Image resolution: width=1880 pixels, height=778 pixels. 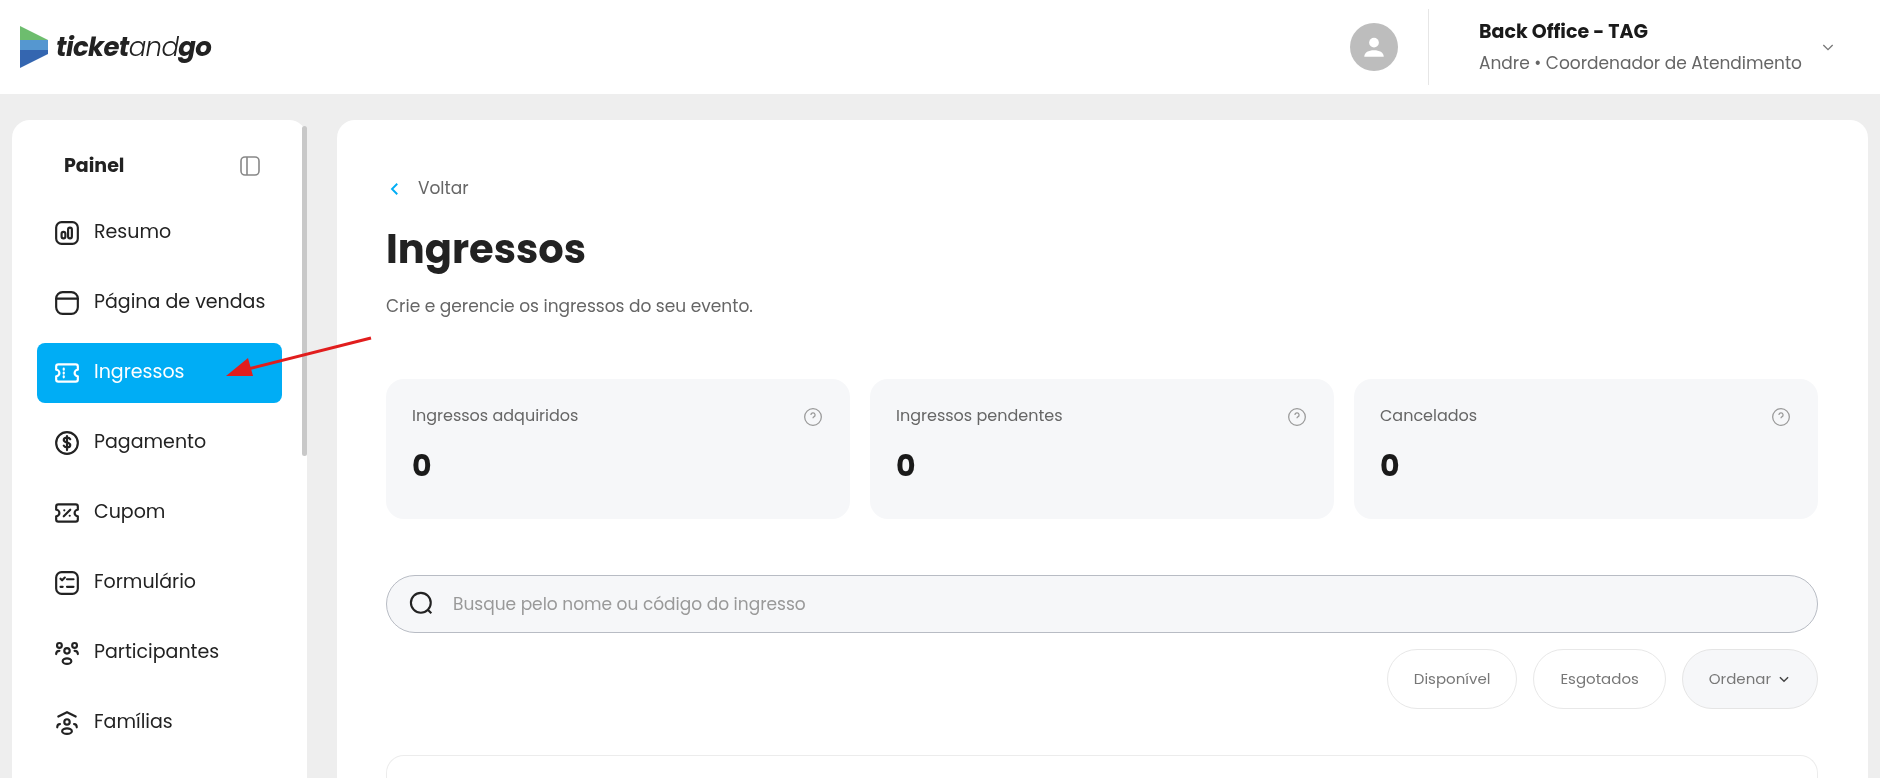 I want to click on bar-chart-icon, so click(x=67, y=232).